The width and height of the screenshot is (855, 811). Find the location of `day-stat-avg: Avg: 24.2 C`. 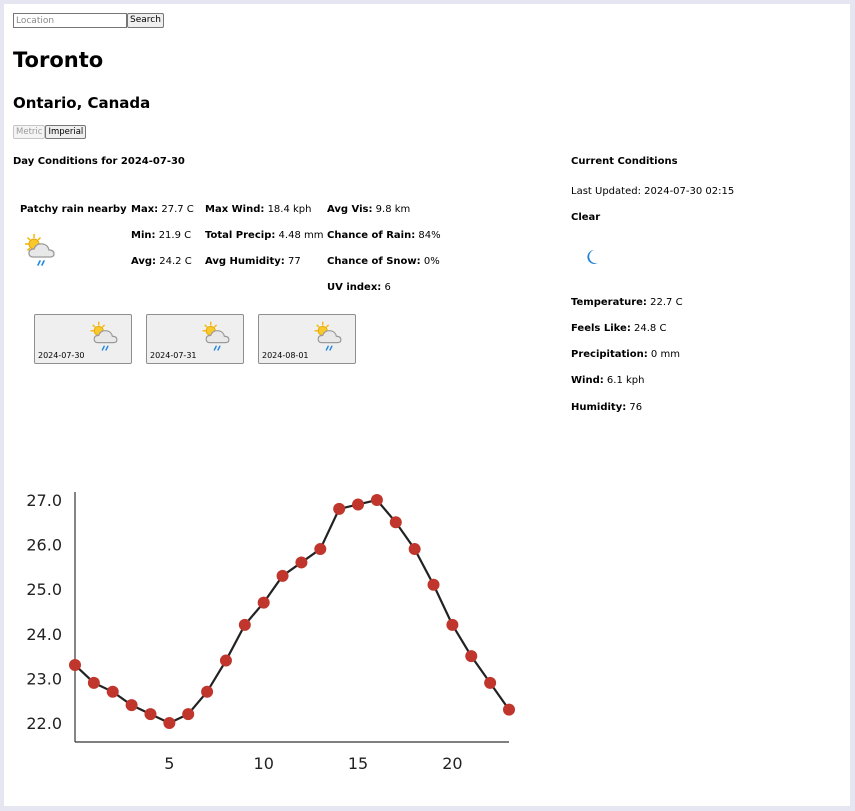

day-stat-avg: Avg: 24.2 C is located at coordinates (161, 261).